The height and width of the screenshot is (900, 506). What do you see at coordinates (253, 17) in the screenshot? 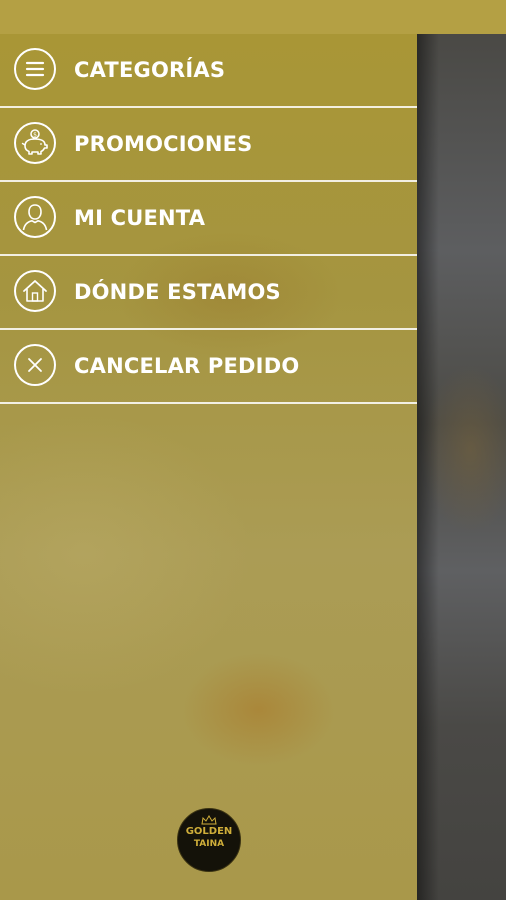
I see `status-bar` at bounding box center [253, 17].